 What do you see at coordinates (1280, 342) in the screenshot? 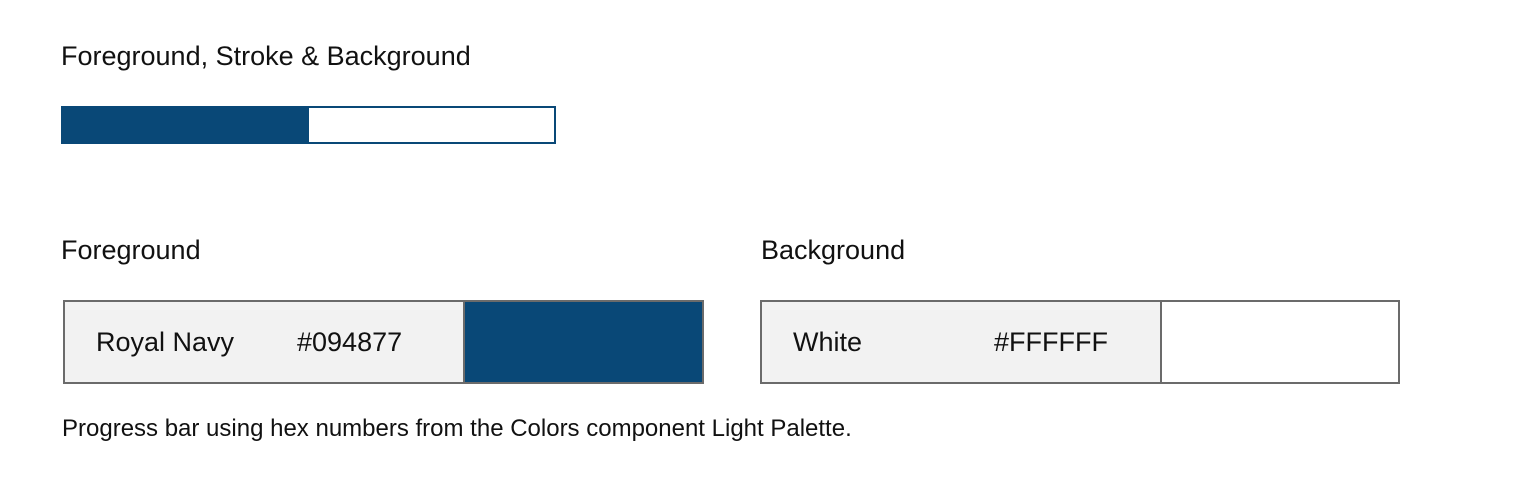
I see `background-color-chip` at bounding box center [1280, 342].